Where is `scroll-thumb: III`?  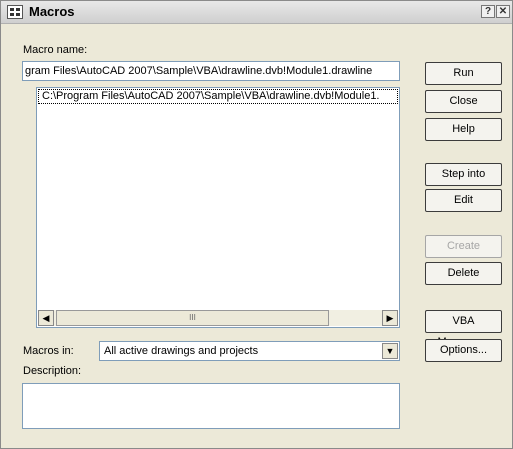 scroll-thumb: III is located at coordinates (192, 318).